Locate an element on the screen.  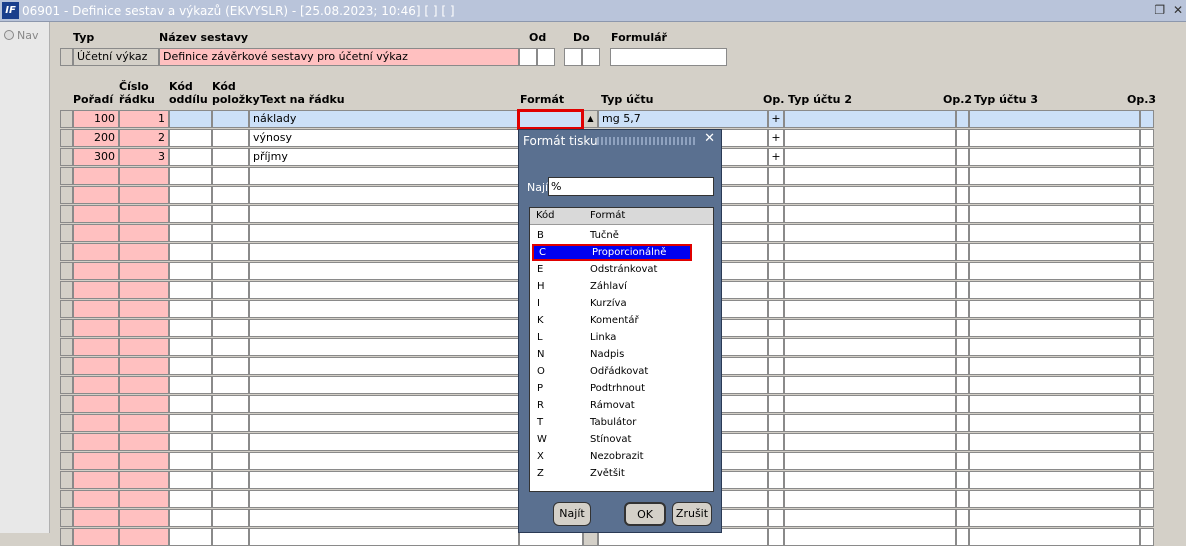
cell: výnosy is located at coordinates (384, 138).